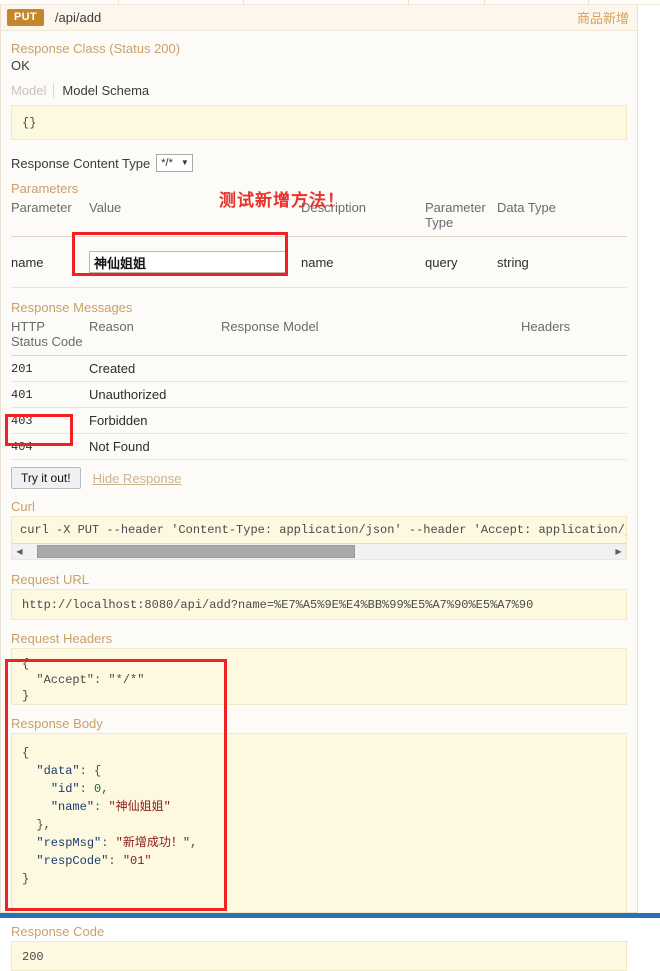 Image resolution: width=660 pixels, height=971 pixels. What do you see at coordinates (78, 17) in the screenshot?
I see `operation-path: /api/add` at bounding box center [78, 17].